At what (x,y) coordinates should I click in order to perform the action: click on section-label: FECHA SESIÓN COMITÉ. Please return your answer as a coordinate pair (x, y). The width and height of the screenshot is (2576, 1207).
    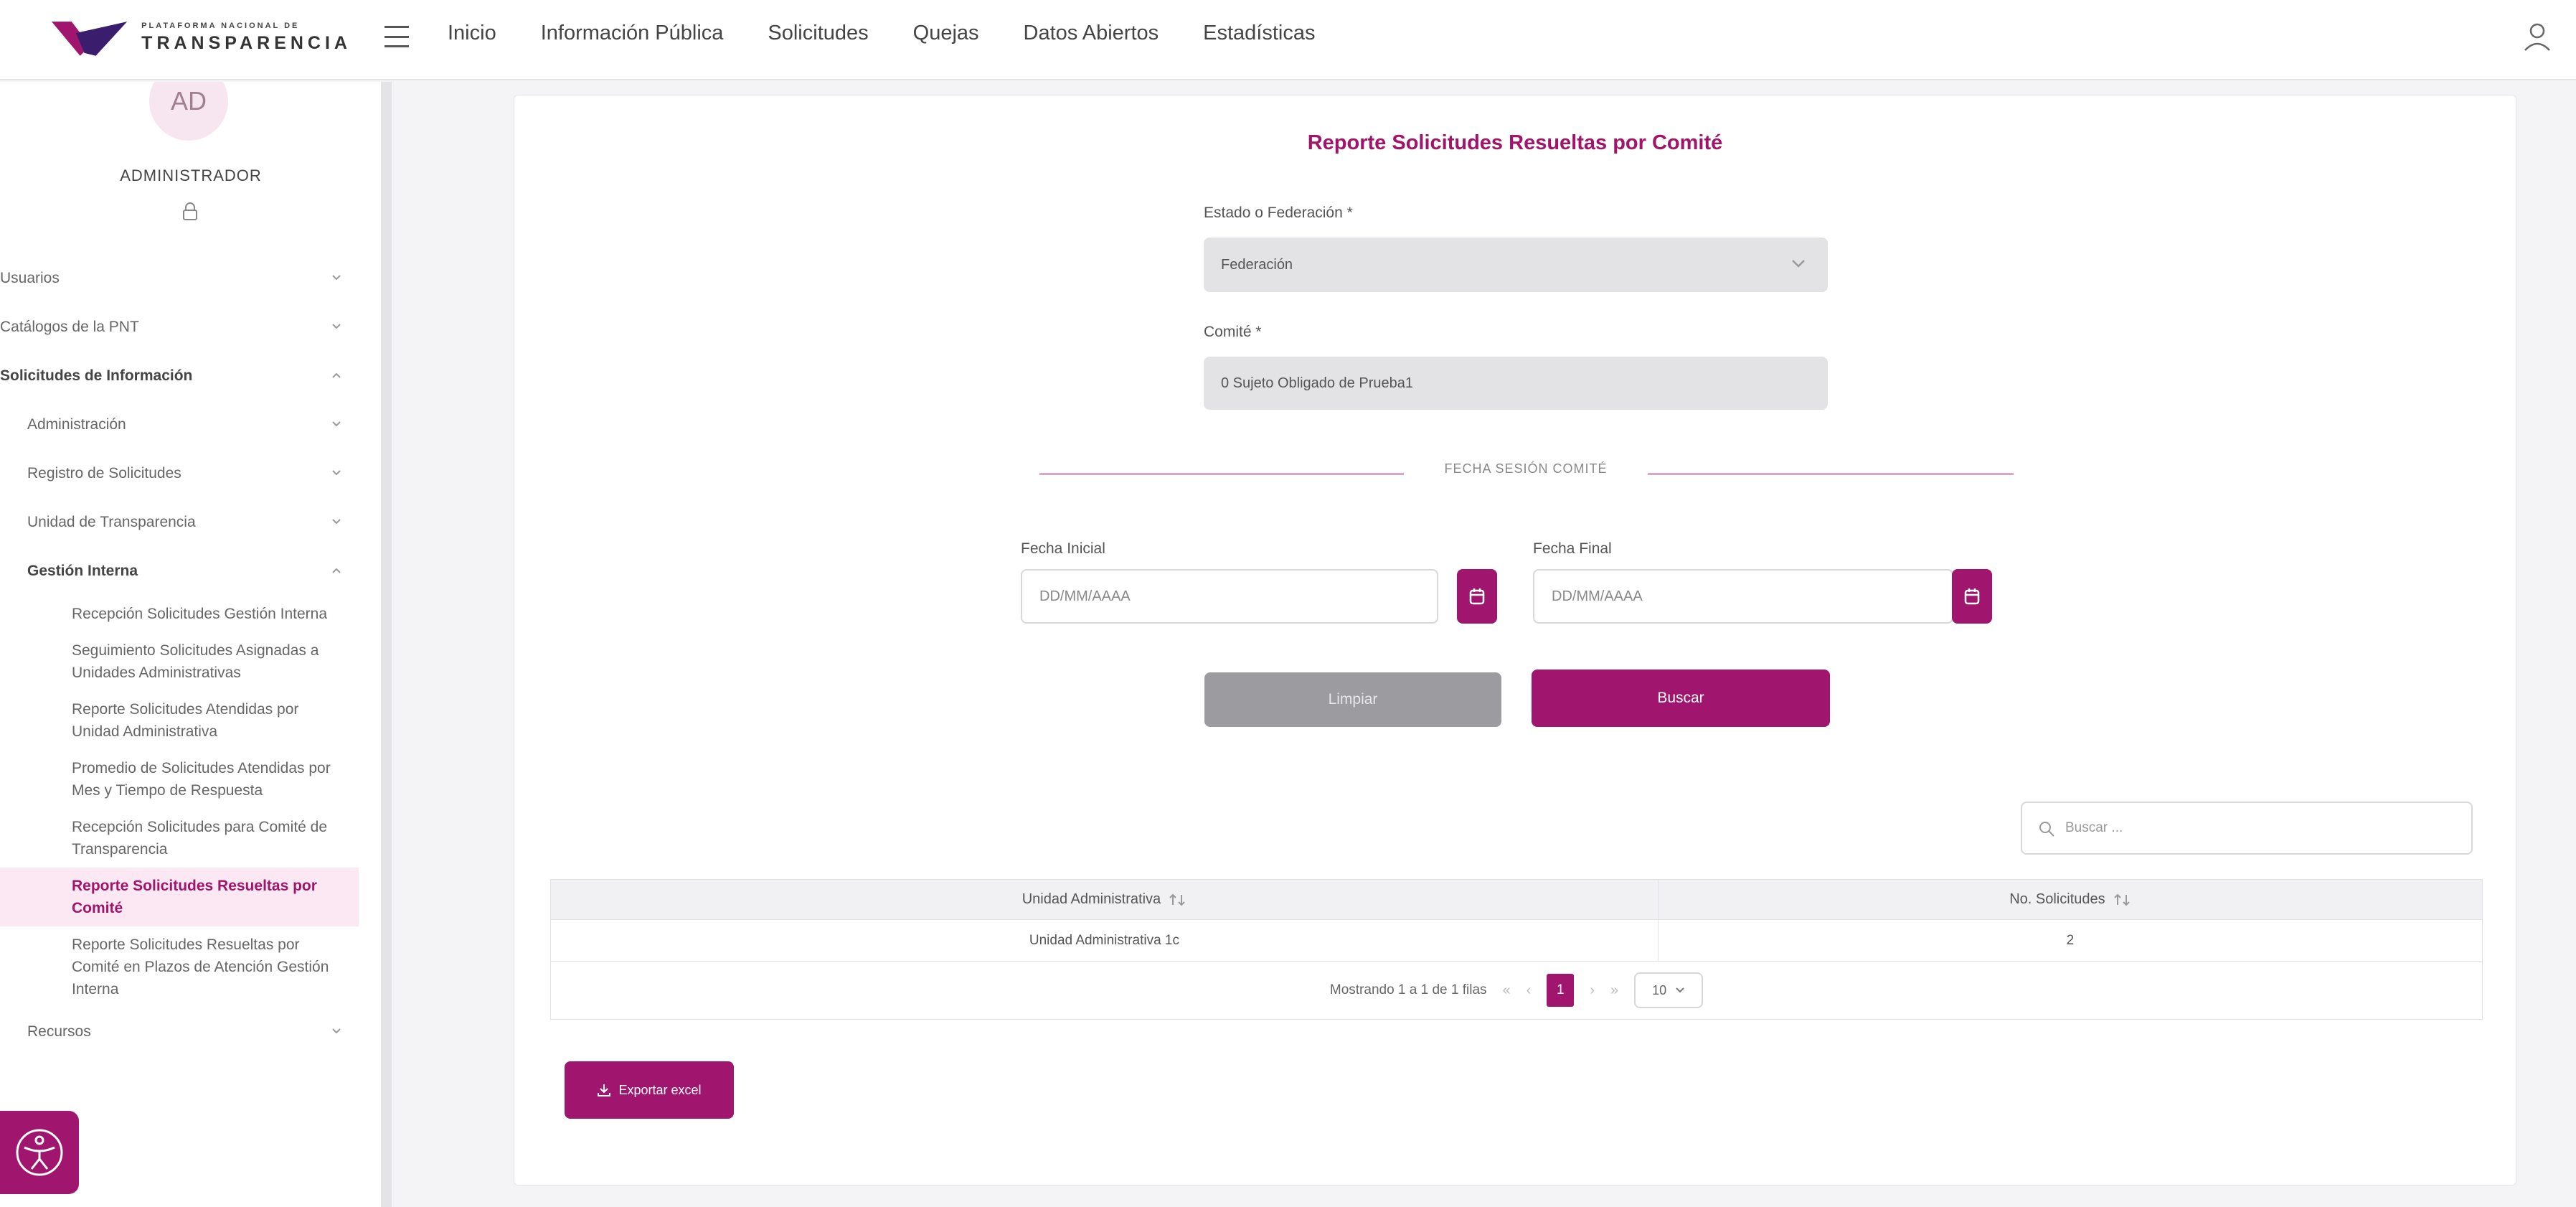
    Looking at the image, I should click on (1526, 468).